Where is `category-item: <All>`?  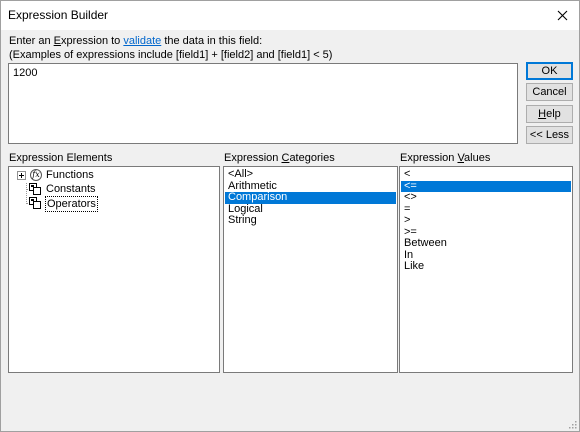 category-item: <All> is located at coordinates (310, 174).